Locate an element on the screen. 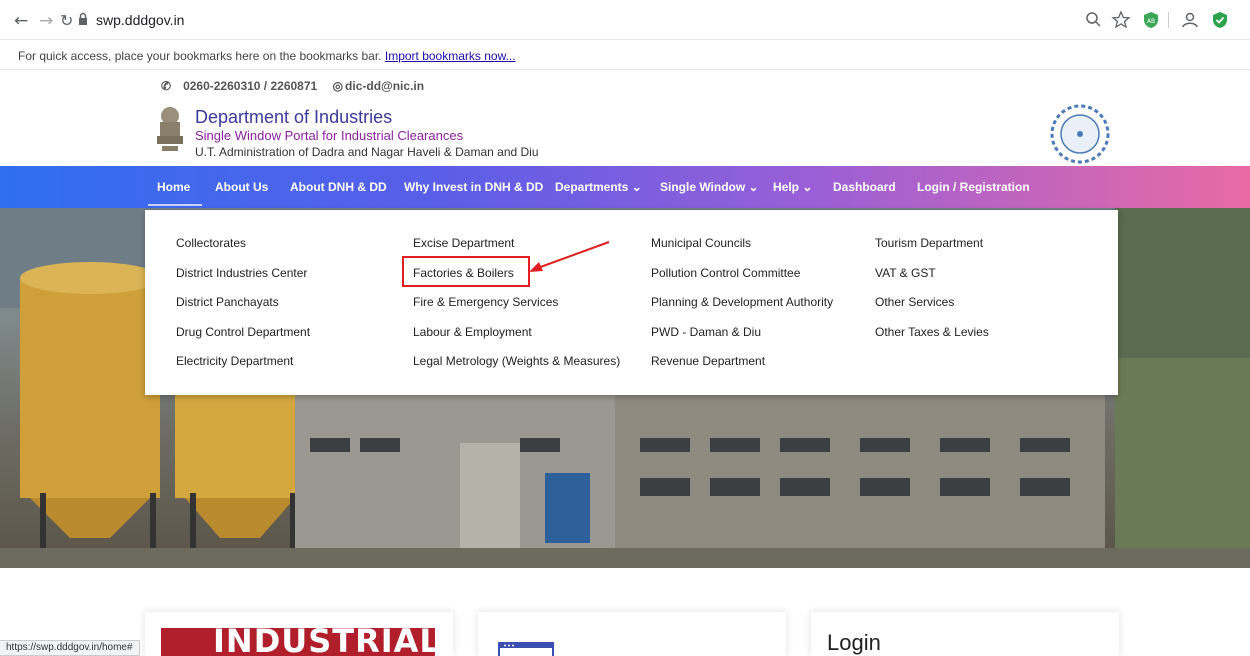 The width and height of the screenshot is (1250, 656). menu-item-municipal-councils: Municipal Councils is located at coordinates (742, 251).